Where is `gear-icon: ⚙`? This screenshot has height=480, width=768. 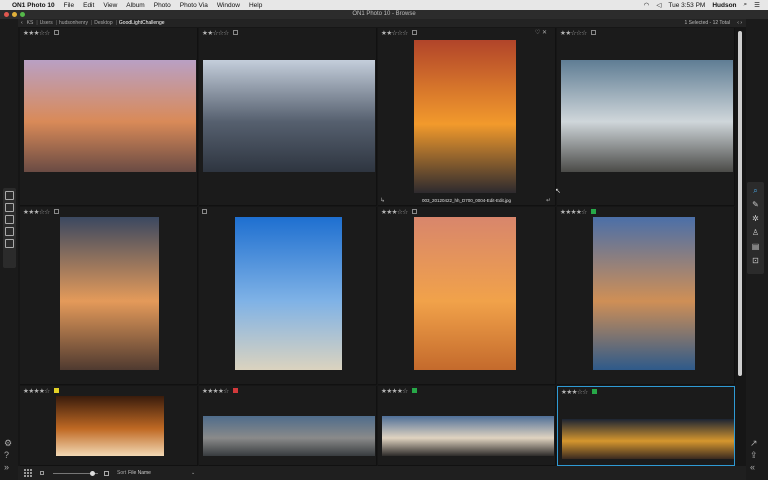 gear-icon: ⚙ is located at coordinates (8, 443).